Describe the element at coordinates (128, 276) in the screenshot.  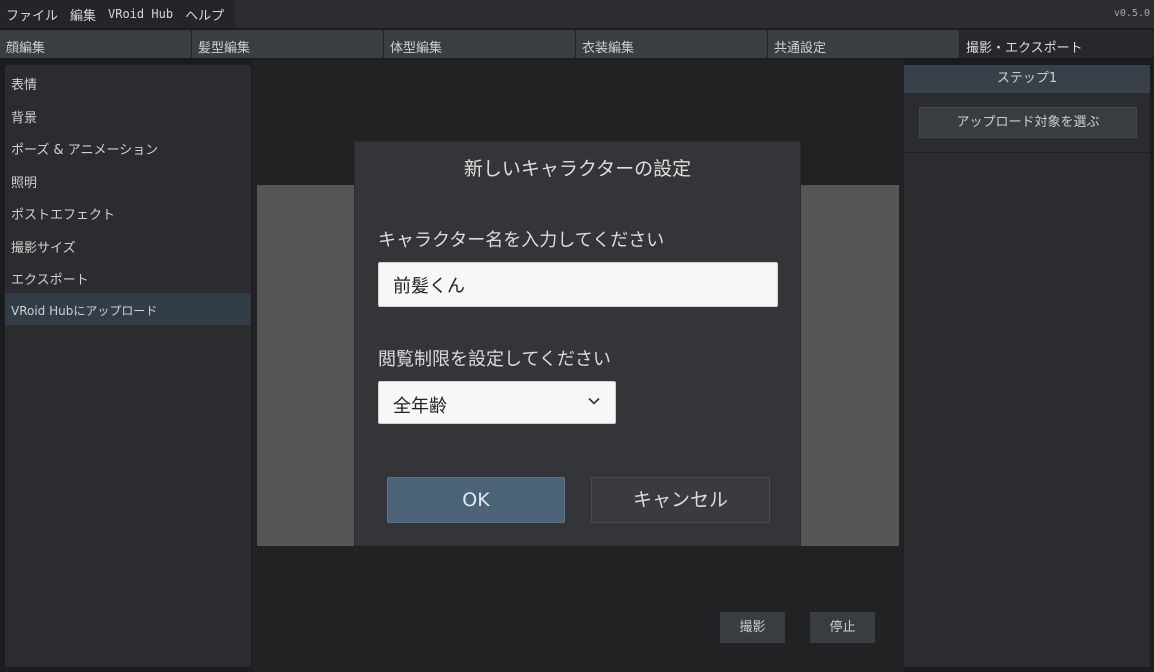
I see `sidebar-item-export: エクスポート` at that location.